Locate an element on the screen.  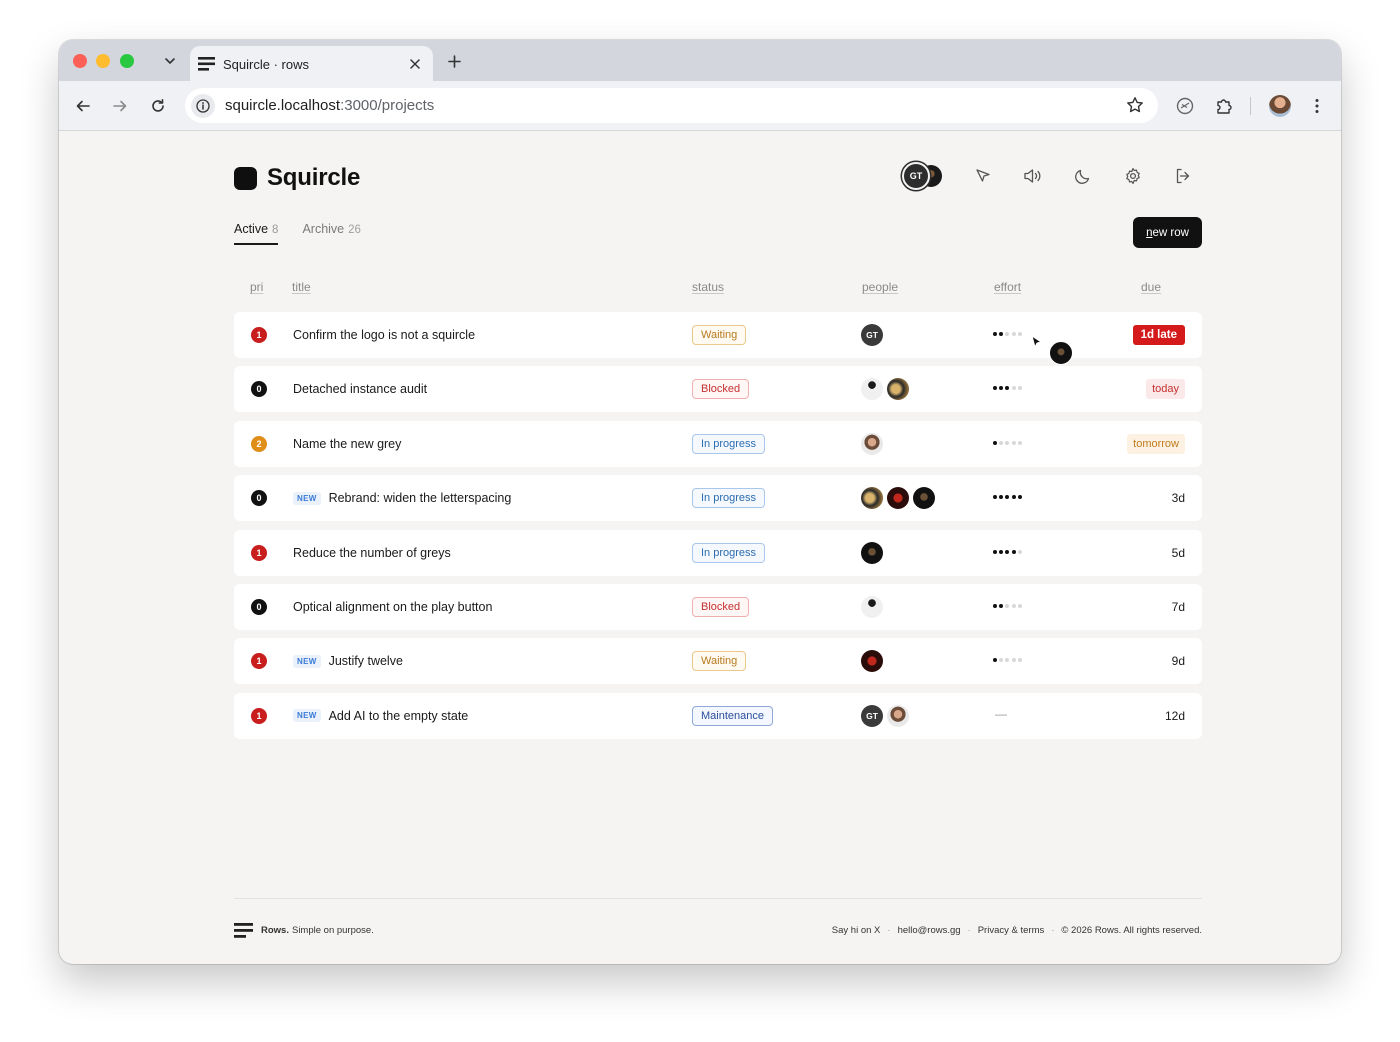
cursor-toggle-button is located at coordinates (983, 176).